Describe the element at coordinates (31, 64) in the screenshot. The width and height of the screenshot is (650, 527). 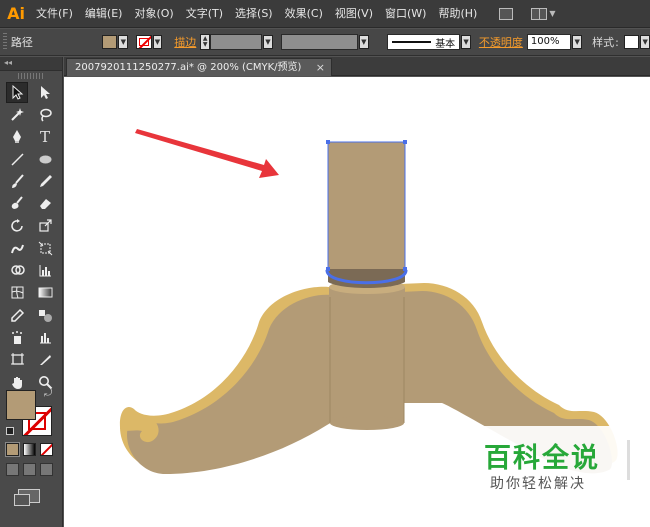
I see `tools-panel-collapse: ◂◂` at that location.